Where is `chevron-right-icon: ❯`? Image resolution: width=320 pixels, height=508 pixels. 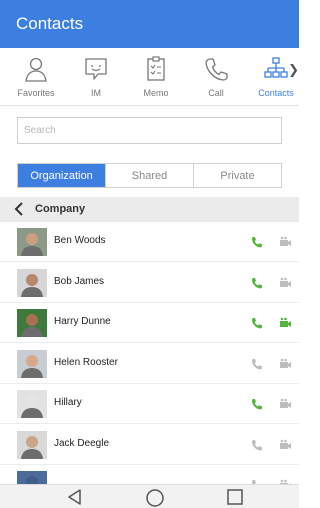 chevron-right-icon: ❯ is located at coordinates (293, 70).